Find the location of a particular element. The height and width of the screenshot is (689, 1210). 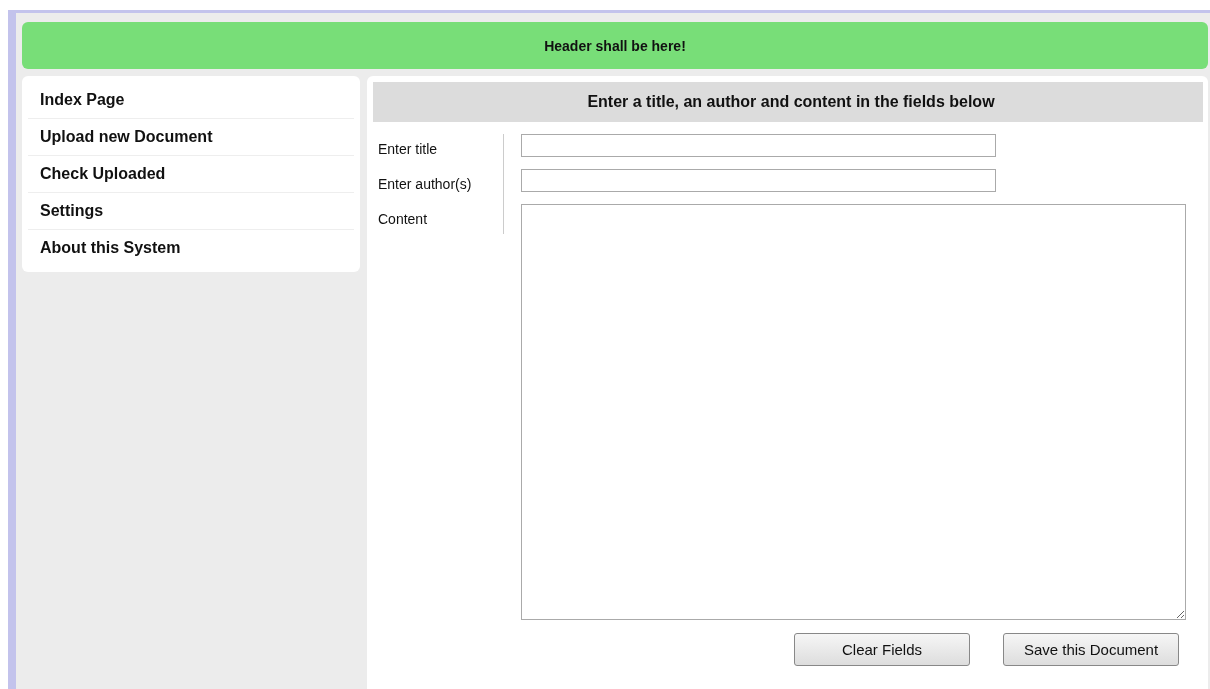

nav-link: Check Uploaded is located at coordinates (191, 174).